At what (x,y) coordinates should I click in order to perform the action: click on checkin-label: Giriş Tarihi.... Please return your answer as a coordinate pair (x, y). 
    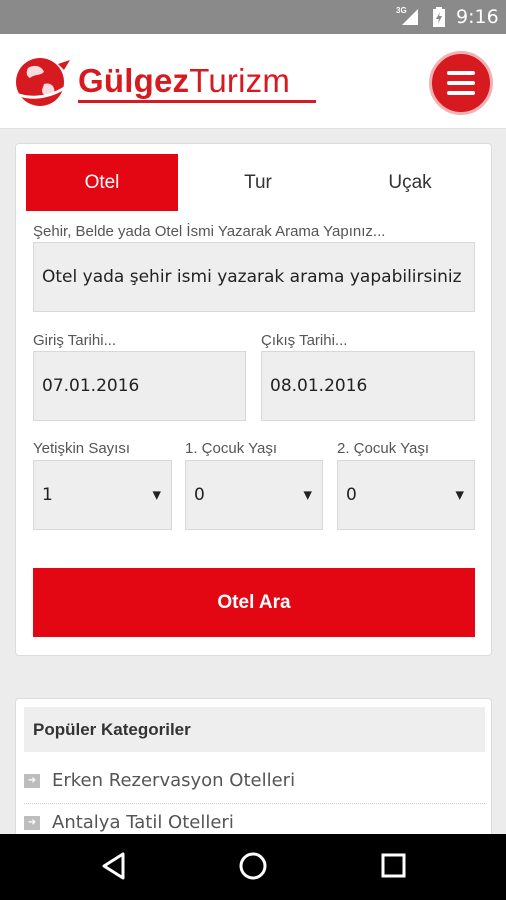
    Looking at the image, I should click on (75, 340).